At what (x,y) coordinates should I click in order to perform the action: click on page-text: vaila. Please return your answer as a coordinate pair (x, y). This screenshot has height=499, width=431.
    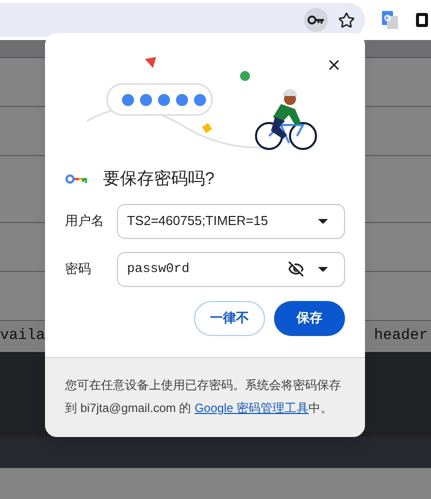
    Looking at the image, I should click on (23, 336).